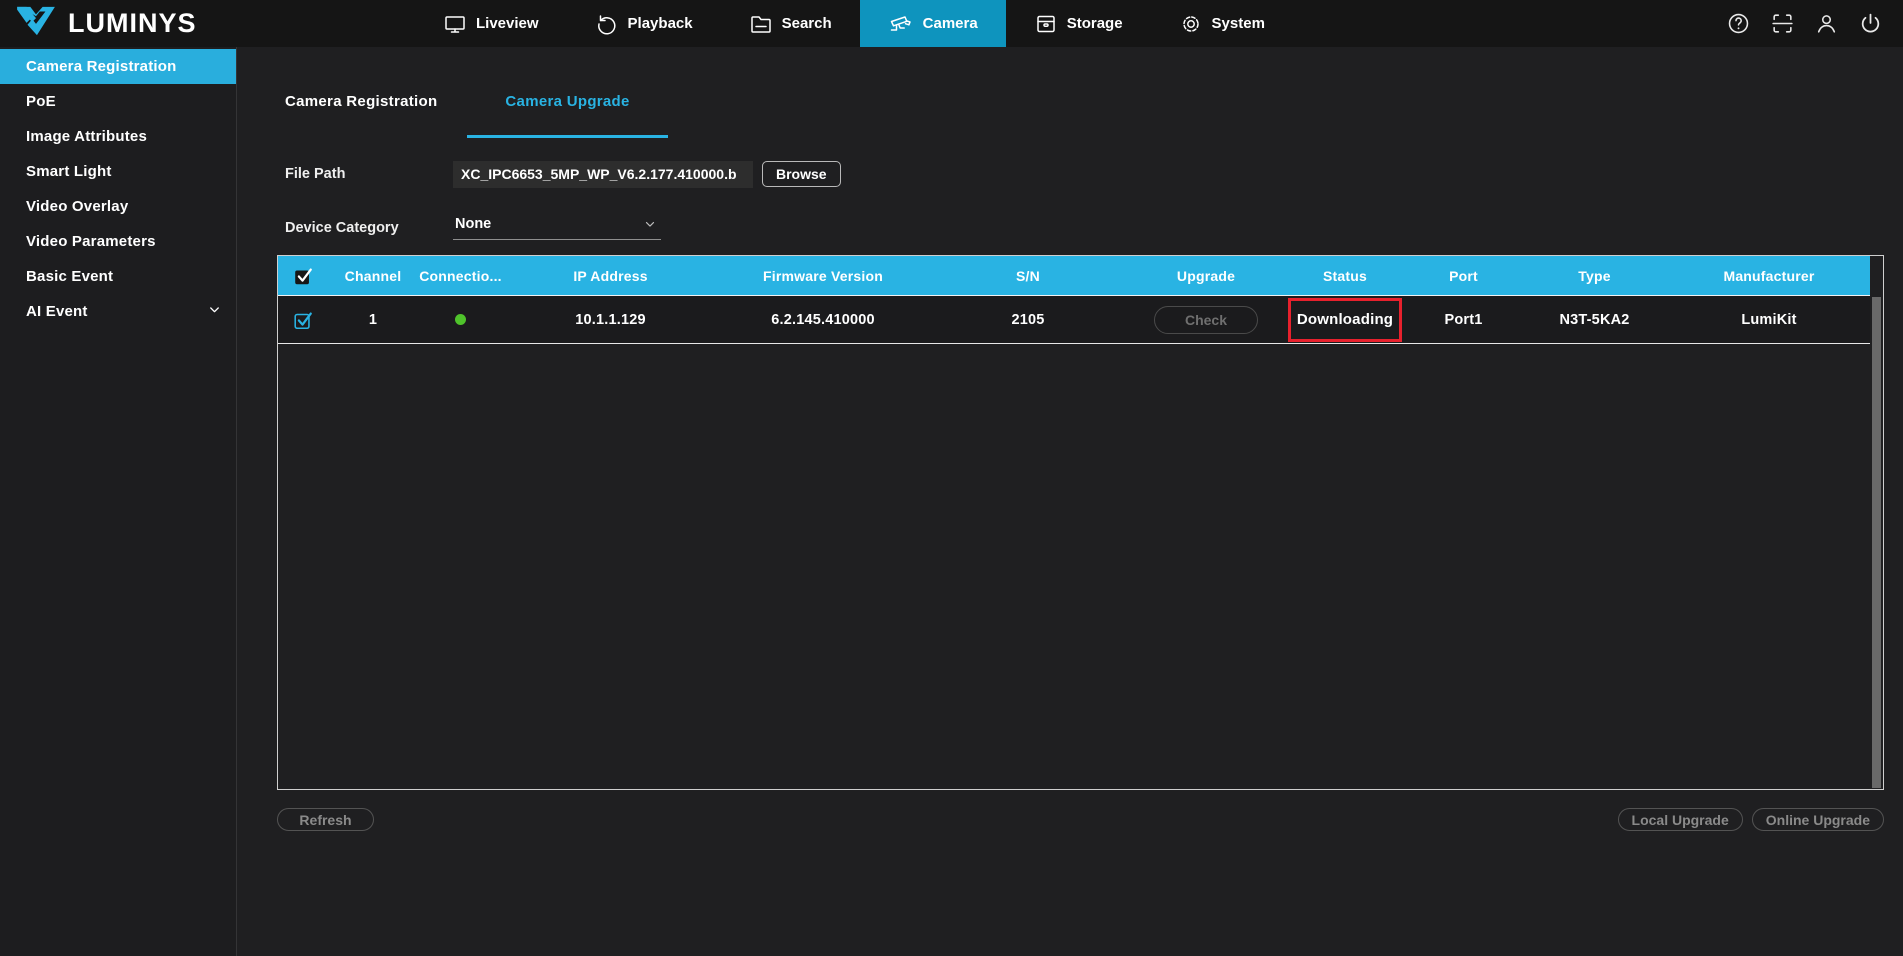 Image resolution: width=1903 pixels, height=956 pixels. What do you see at coordinates (86, 136) in the screenshot?
I see `sidebar-item-label: Image Attributes` at bounding box center [86, 136].